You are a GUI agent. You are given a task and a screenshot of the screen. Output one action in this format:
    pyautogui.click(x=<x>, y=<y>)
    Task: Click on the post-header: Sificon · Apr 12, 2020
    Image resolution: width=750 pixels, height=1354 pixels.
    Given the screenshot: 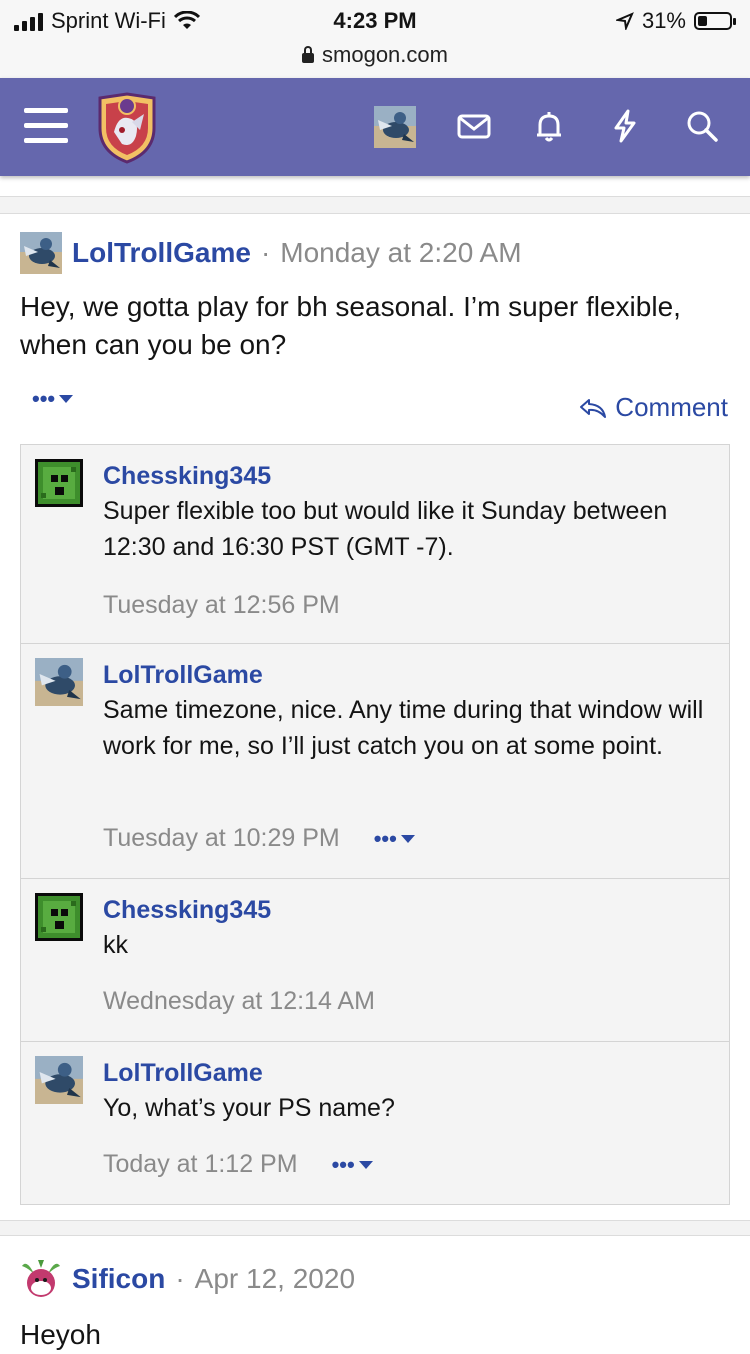 What is the action you would take?
    pyautogui.click(x=187, y=1279)
    